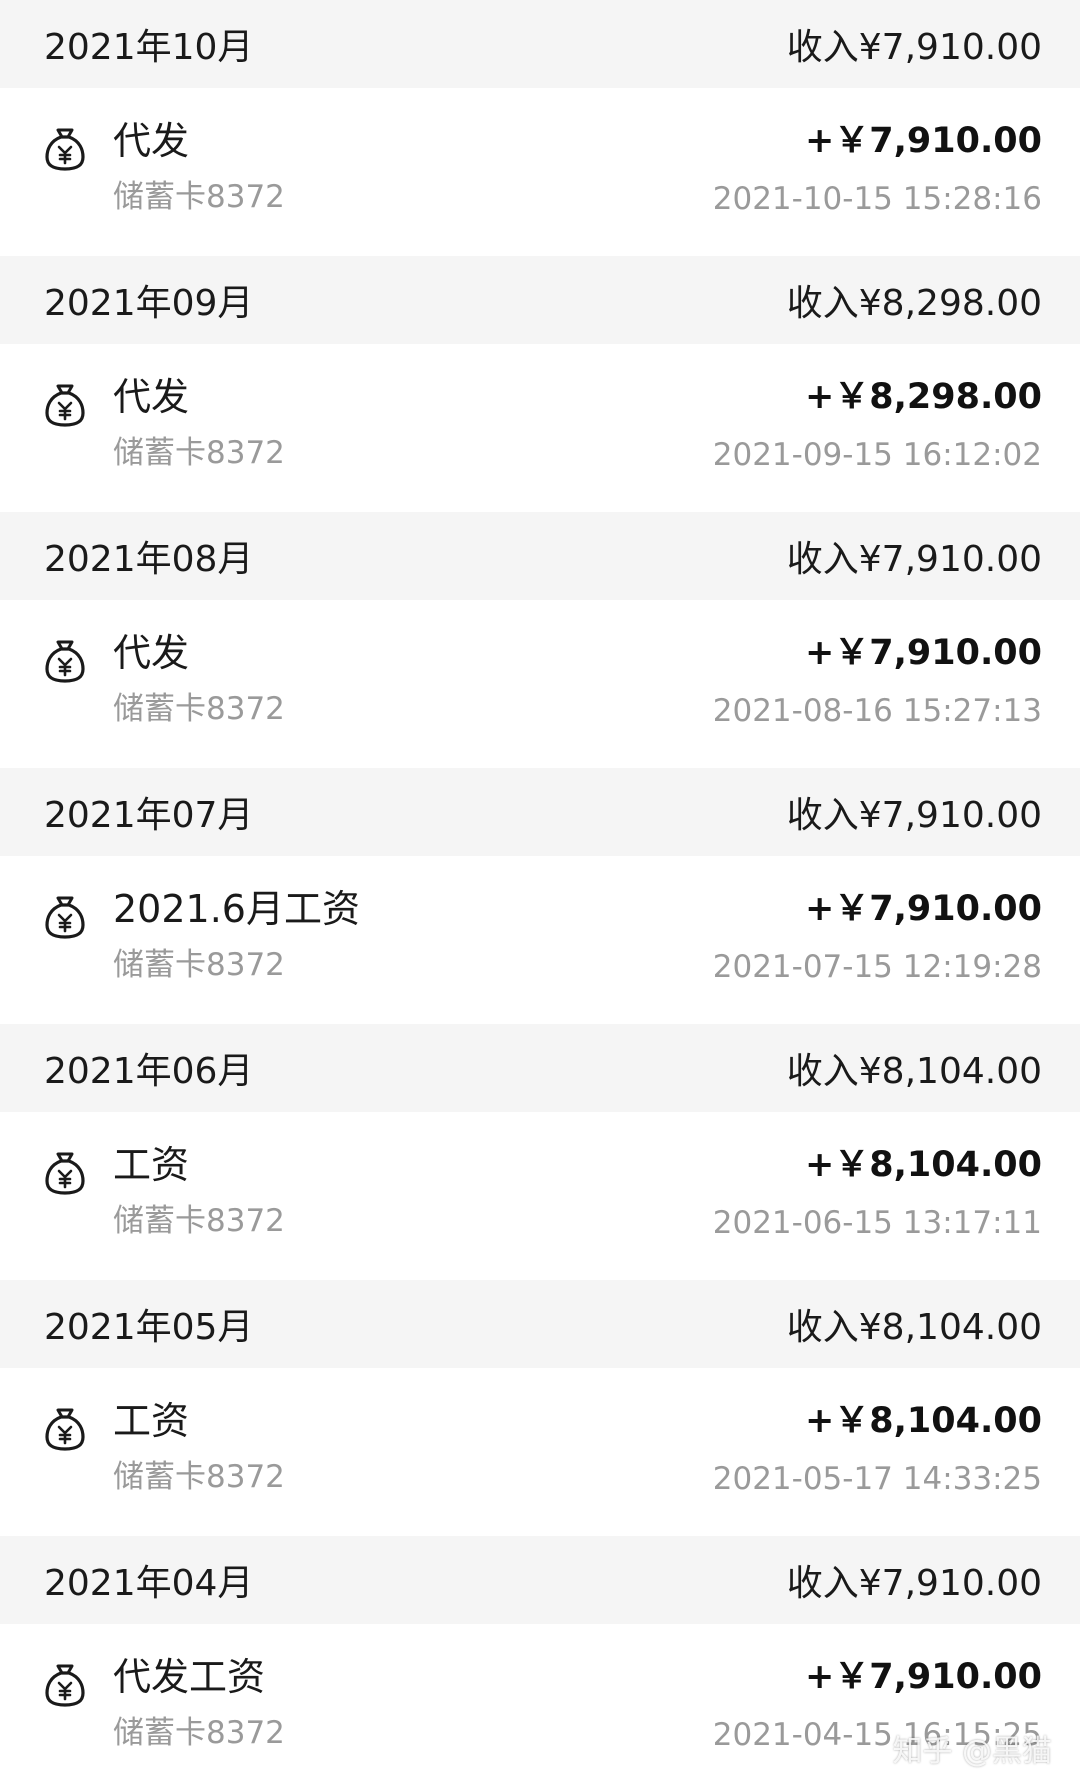  I want to click on month-title: 2021年05月, so click(149, 1327).